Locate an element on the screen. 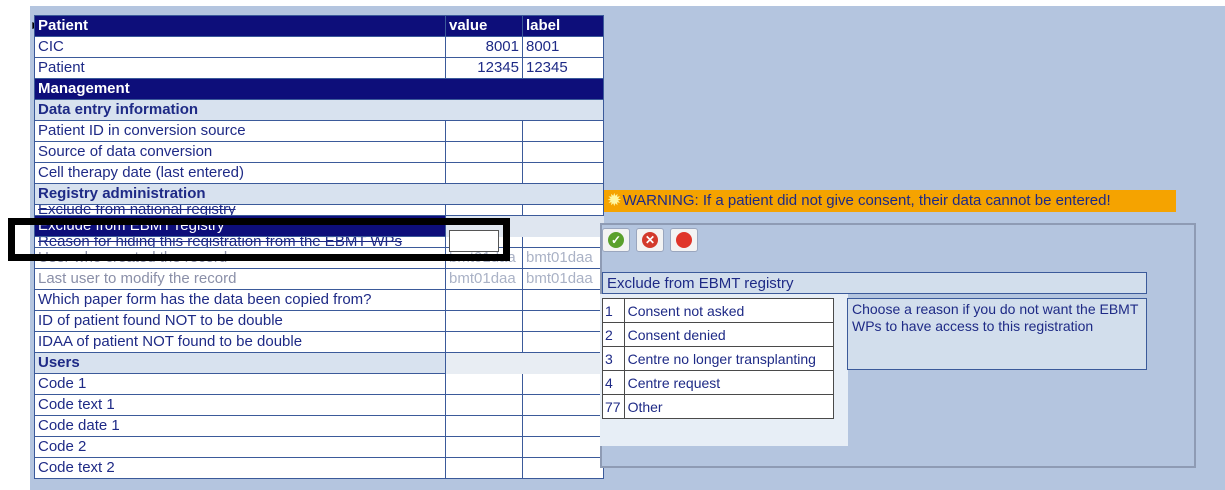 This screenshot has width=1225, height=490. row-label: ID of patient found NOT to be double is located at coordinates (240, 321).